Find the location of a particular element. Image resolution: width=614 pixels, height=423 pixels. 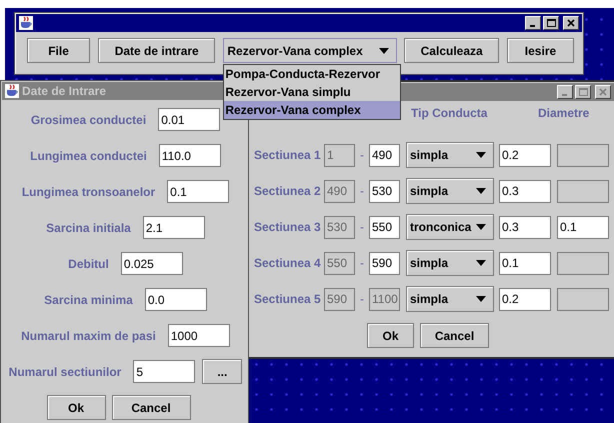

model-dropdown: Rezervor-Vana complex is located at coordinates (310, 50).